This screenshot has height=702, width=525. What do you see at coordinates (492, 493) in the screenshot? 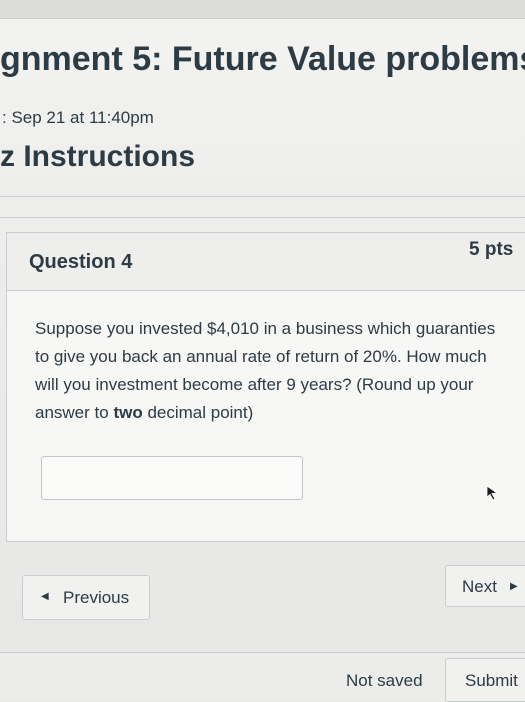
I see `mouse-cursor-icon` at bounding box center [492, 493].